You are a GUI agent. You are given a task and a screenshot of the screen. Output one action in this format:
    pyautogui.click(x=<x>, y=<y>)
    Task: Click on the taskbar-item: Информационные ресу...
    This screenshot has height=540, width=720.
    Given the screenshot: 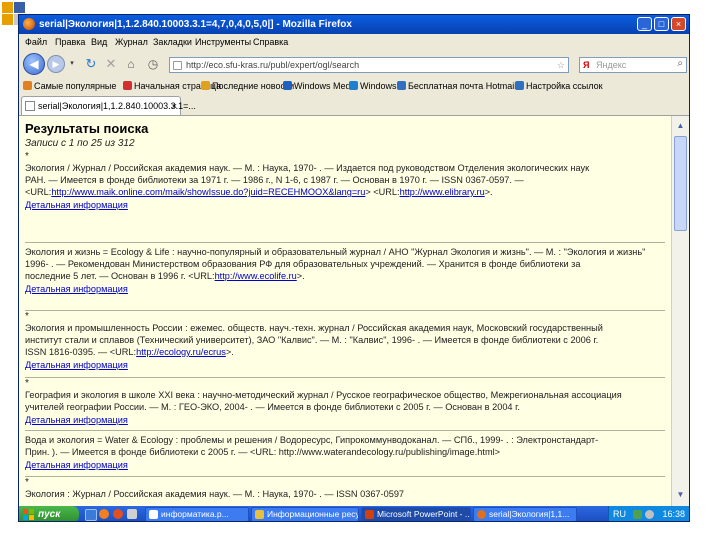 What is the action you would take?
    pyautogui.click(x=305, y=514)
    